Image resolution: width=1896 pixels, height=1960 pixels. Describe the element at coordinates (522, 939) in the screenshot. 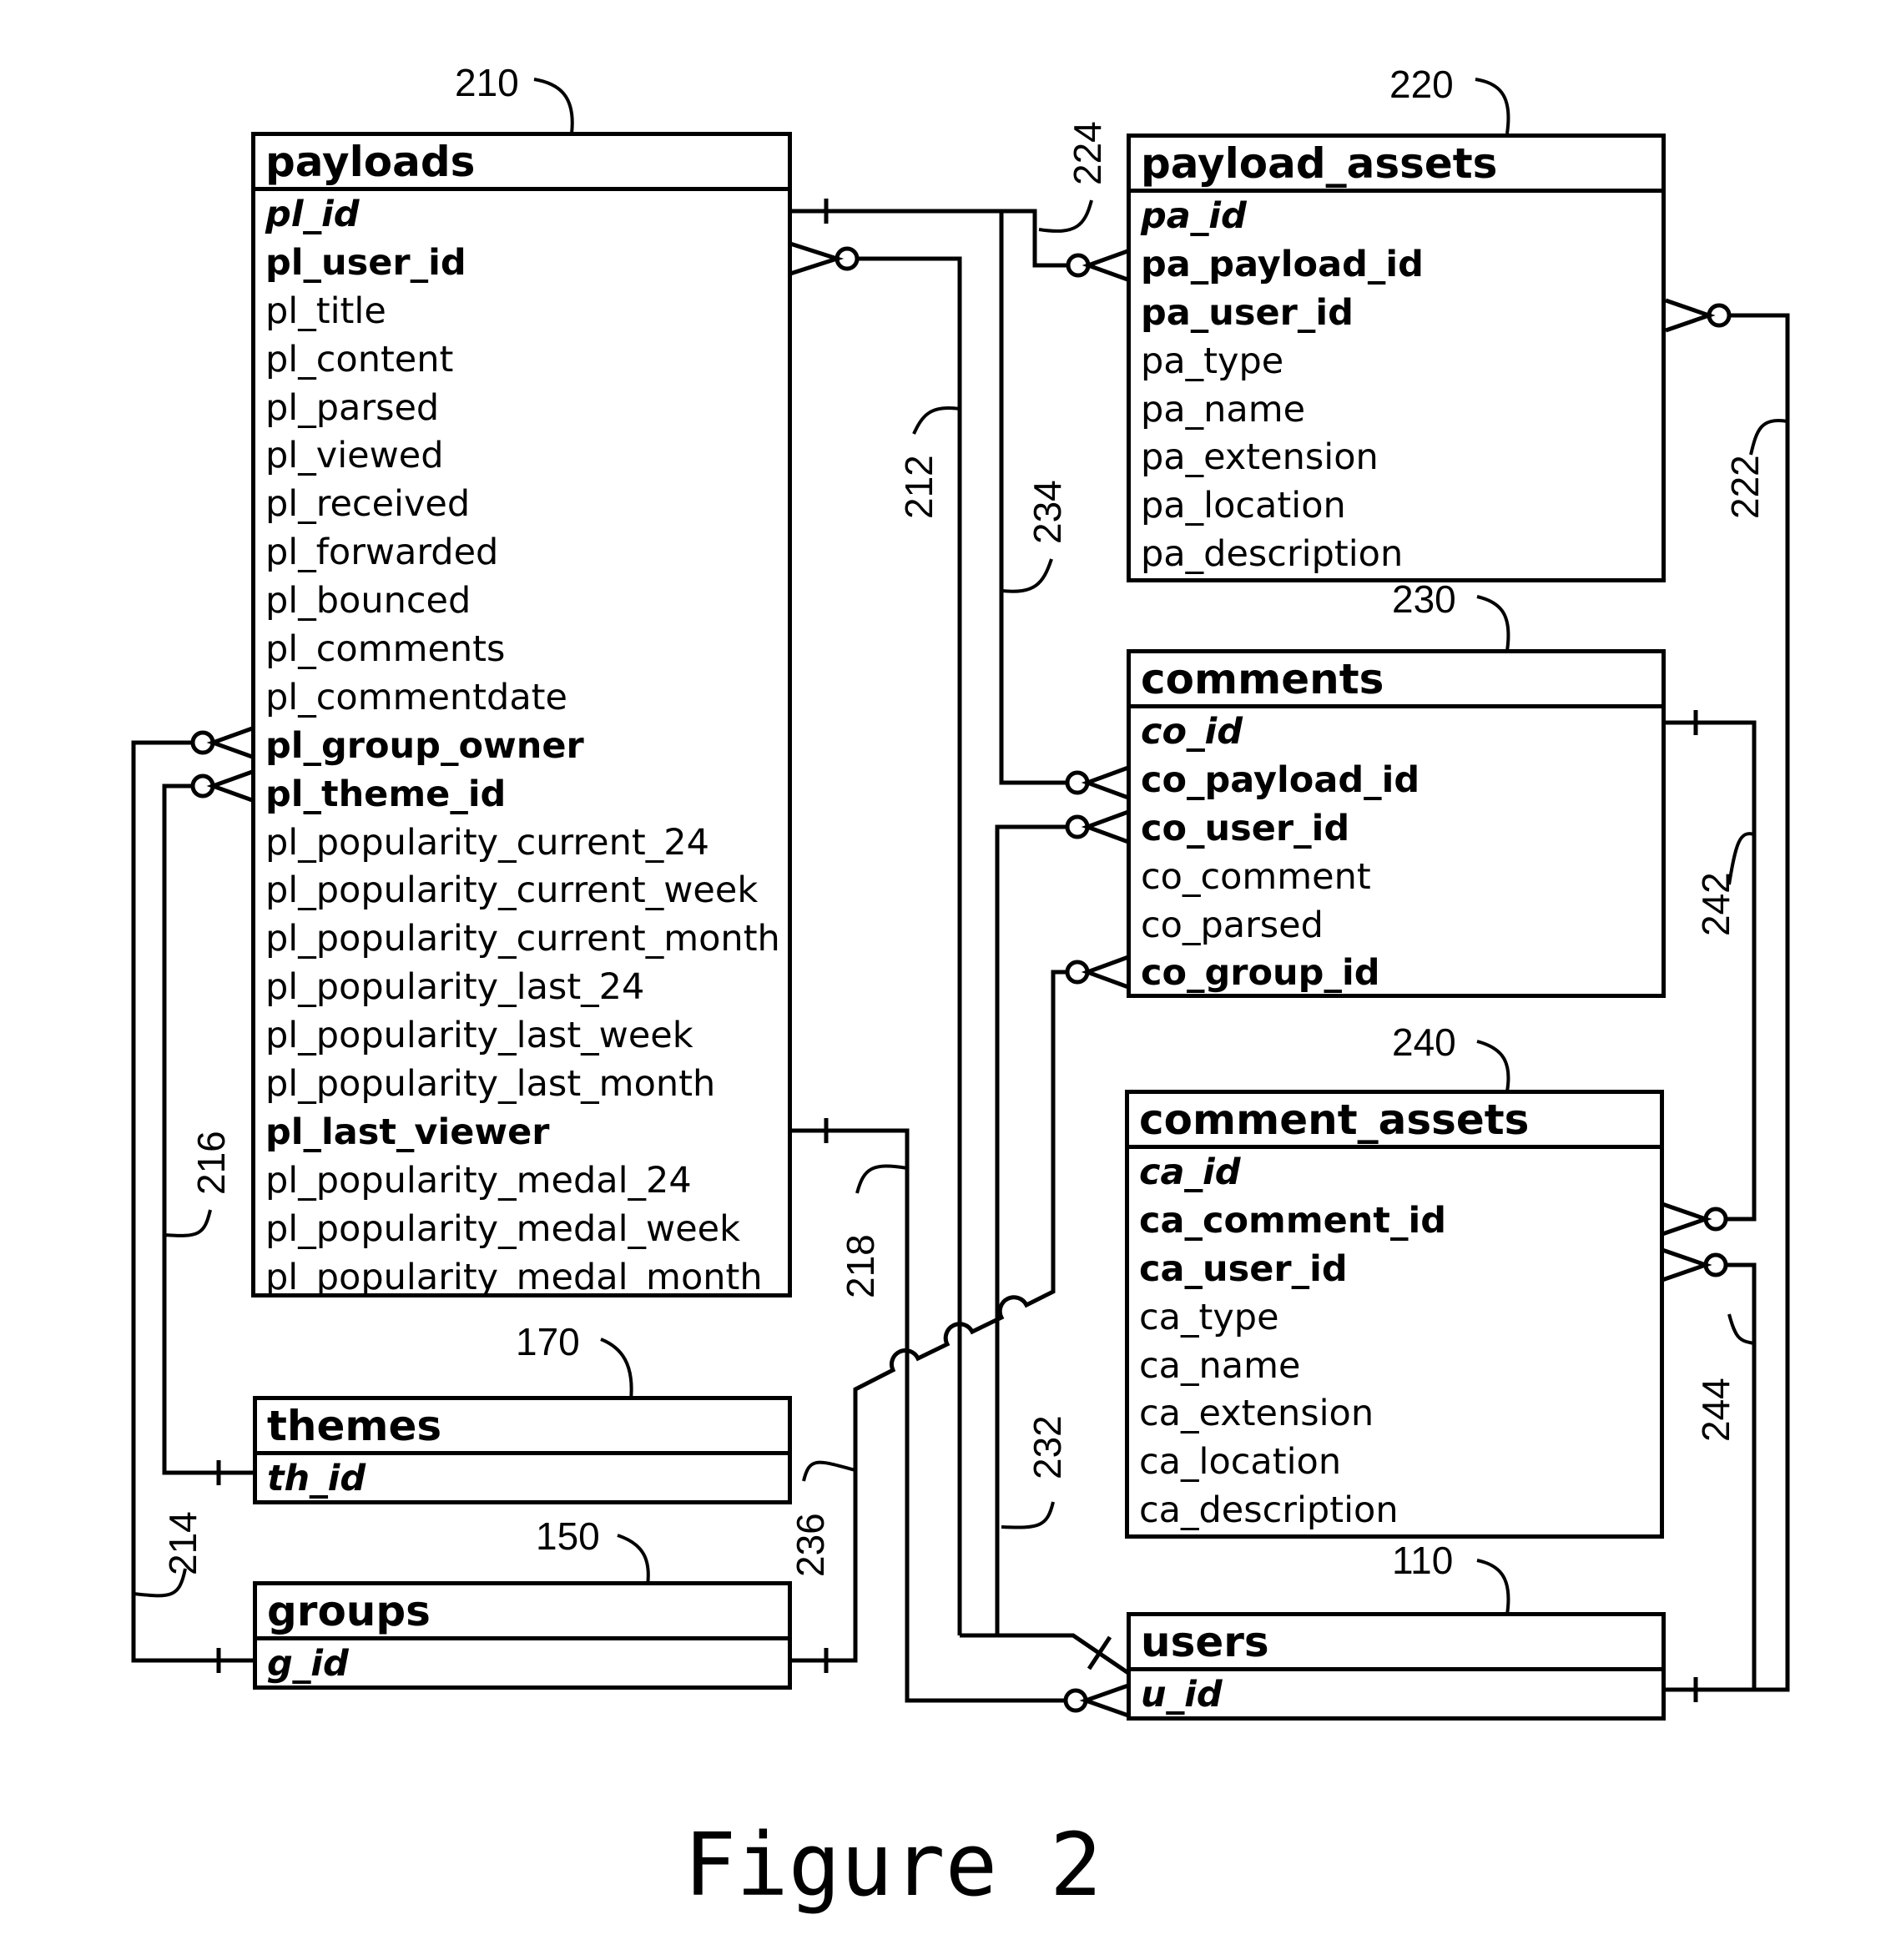

I see `field-pl-popularity-current-month: pl_popularity_current_month` at that location.